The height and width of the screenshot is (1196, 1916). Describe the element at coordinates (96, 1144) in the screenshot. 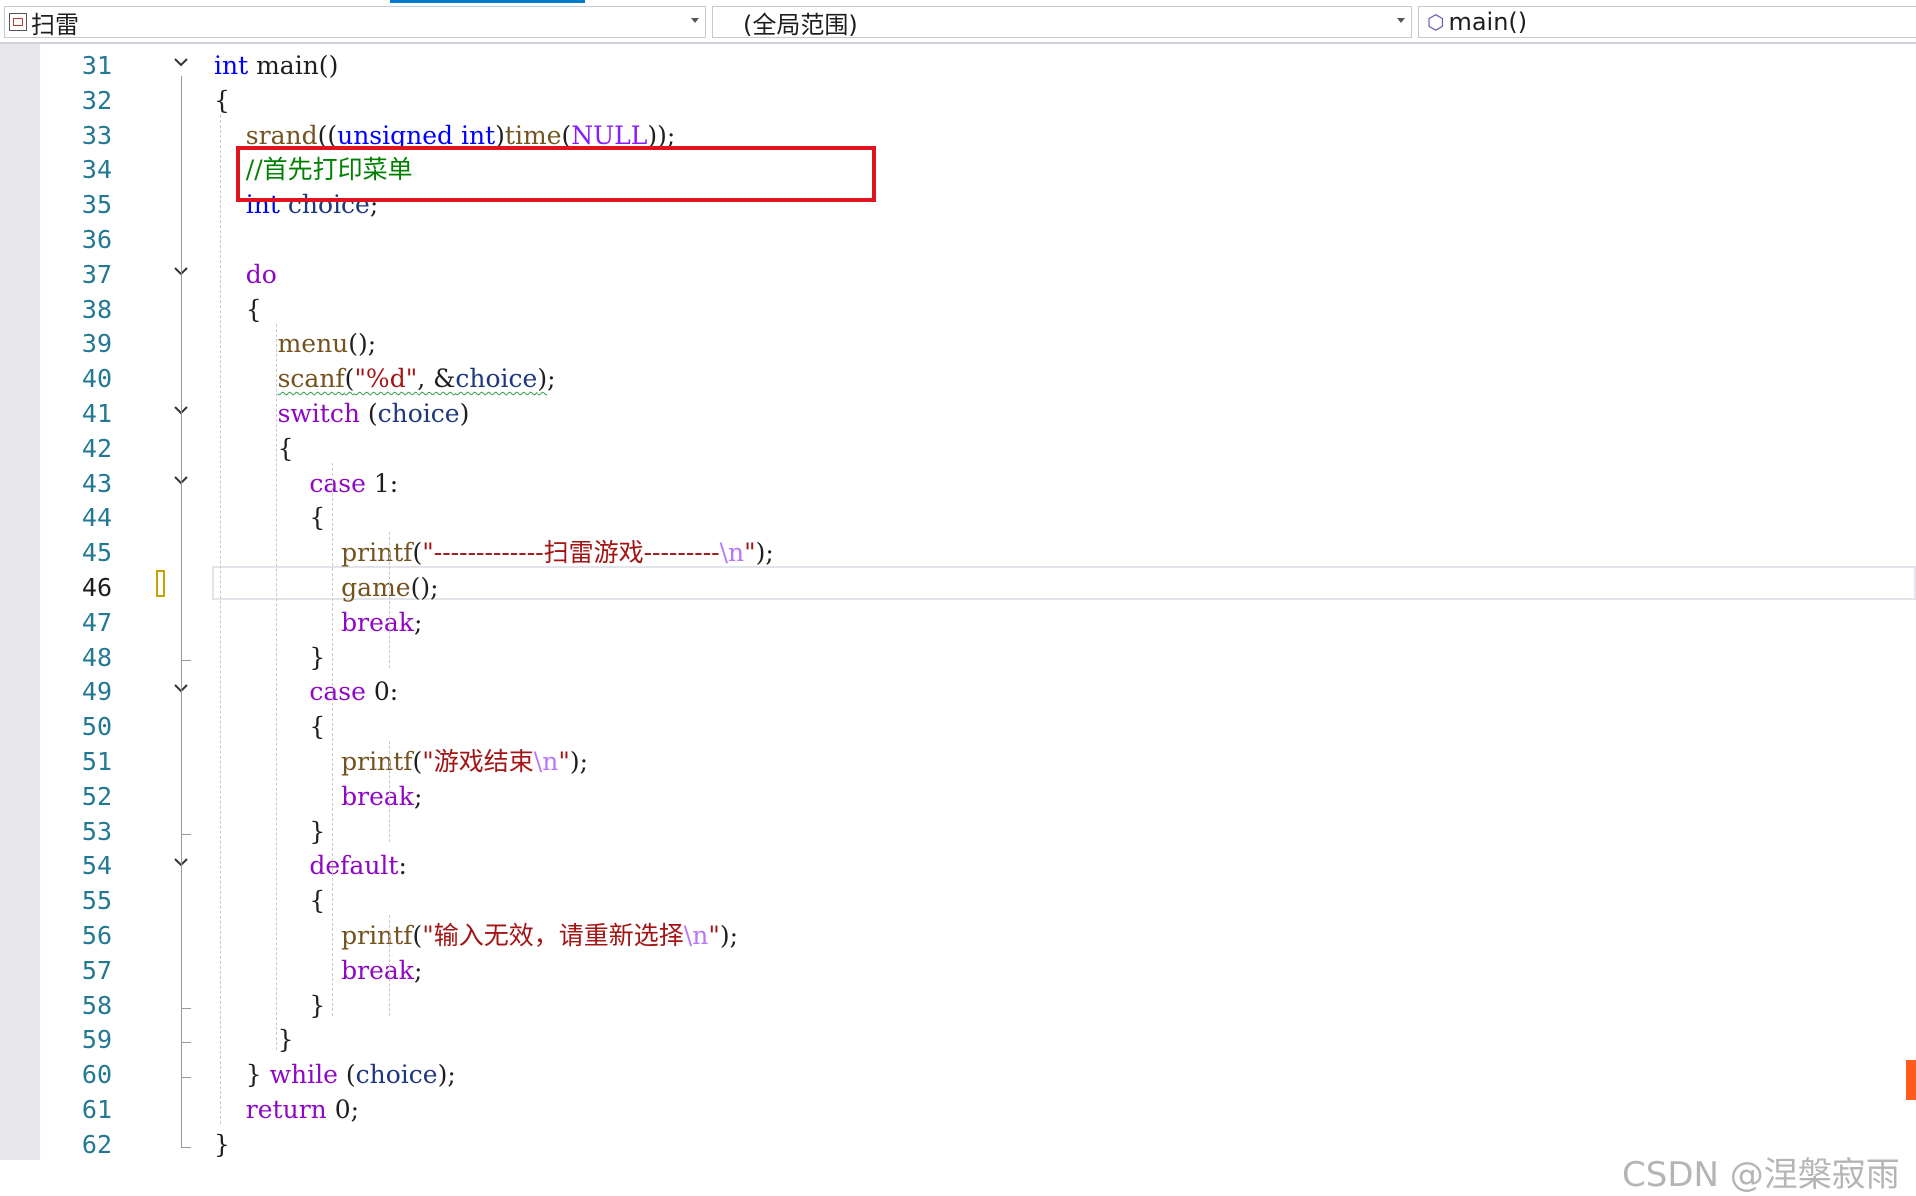

I see `line-number: 62` at that location.